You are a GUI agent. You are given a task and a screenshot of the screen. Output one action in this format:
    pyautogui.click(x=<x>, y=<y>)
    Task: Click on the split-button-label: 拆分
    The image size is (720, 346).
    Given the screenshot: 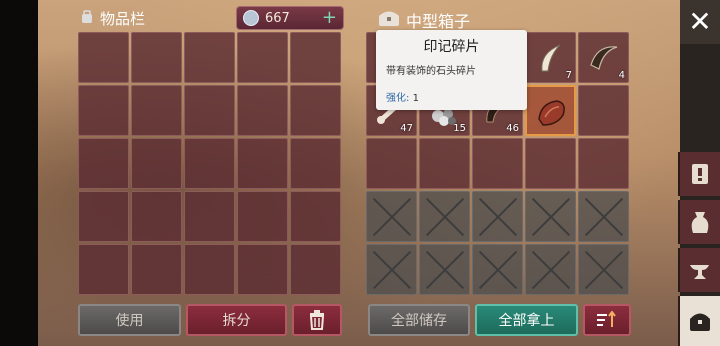 What is the action you would take?
    pyautogui.click(x=236, y=321)
    